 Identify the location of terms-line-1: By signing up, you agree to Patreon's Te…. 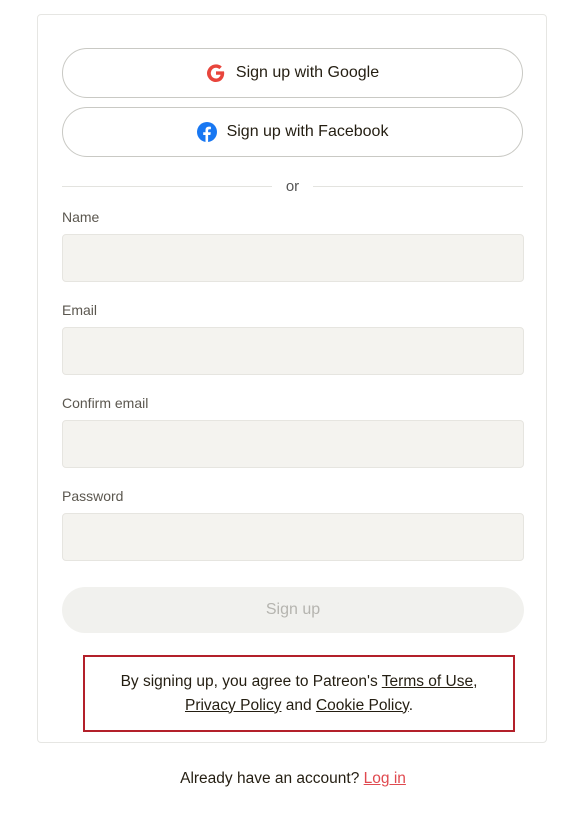
(299, 682).